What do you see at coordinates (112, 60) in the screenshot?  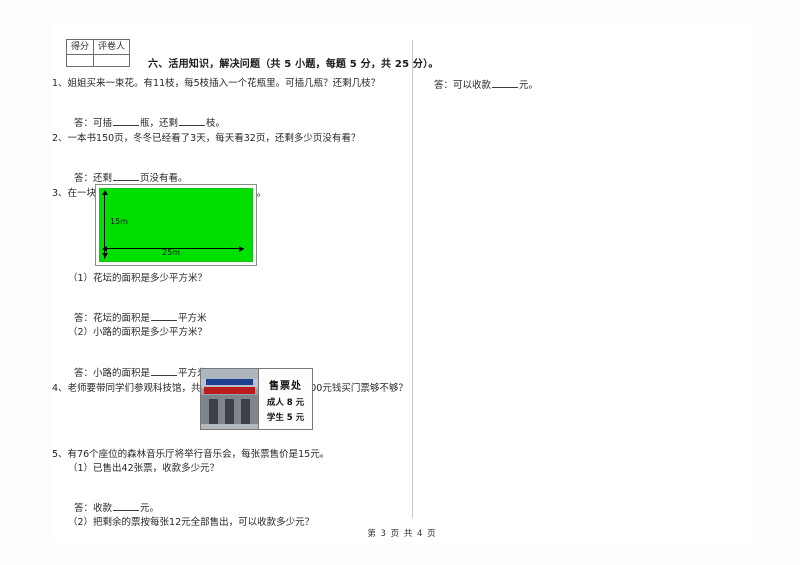 I see `score-value-grader` at bounding box center [112, 60].